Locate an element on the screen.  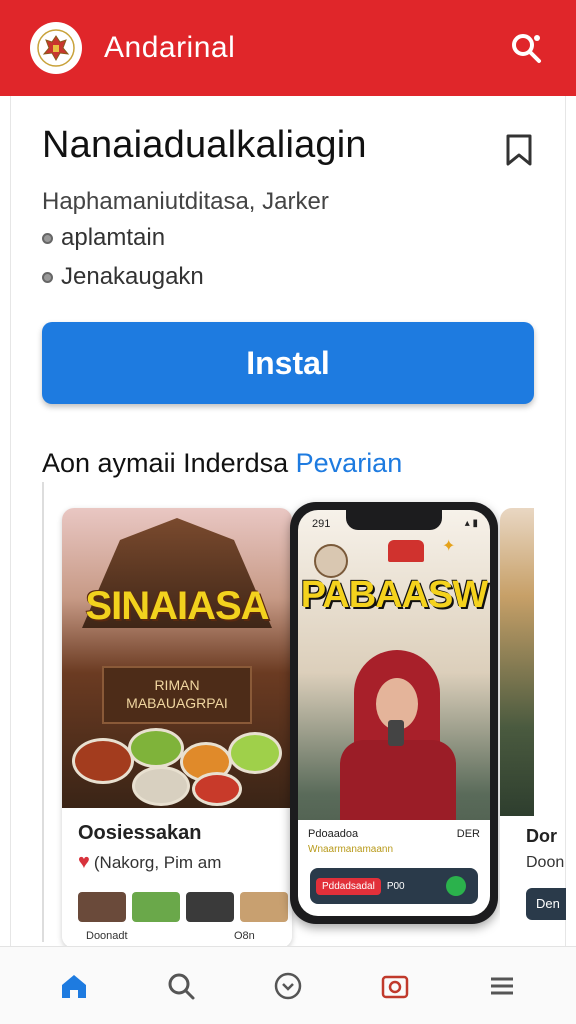
home-icon is located at coordinates (74, 986).